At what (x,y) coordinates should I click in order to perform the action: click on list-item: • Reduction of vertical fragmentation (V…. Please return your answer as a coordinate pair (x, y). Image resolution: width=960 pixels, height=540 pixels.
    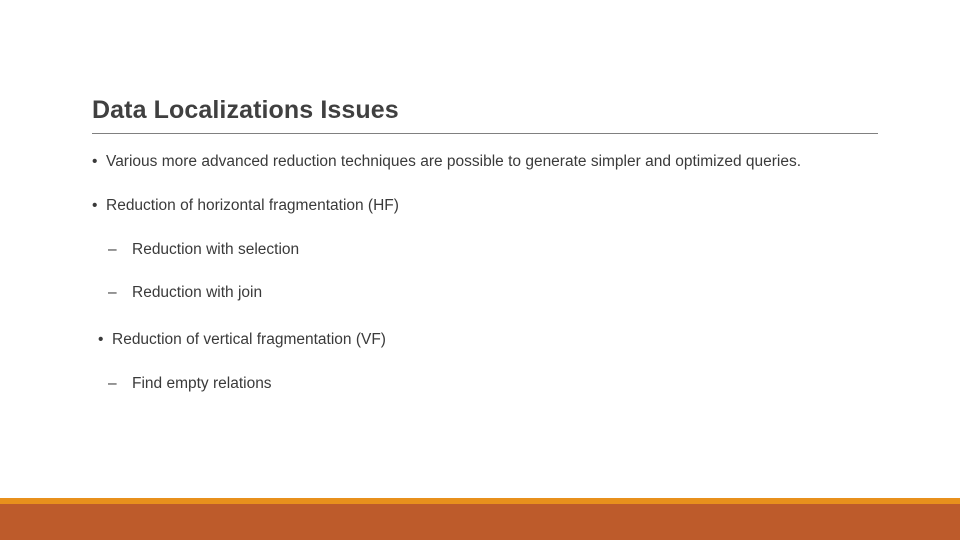
    Looking at the image, I should click on (490, 340).